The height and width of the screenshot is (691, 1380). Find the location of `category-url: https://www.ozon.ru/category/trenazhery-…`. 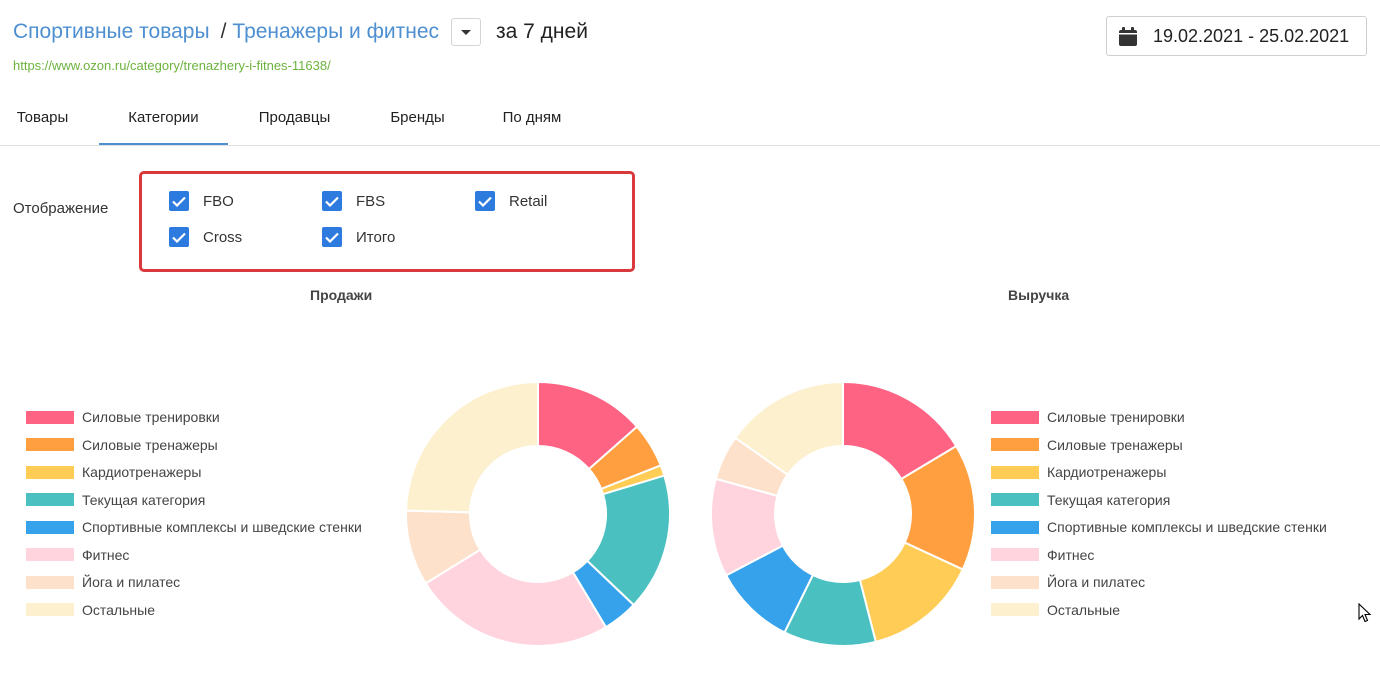

category-url: https://www.ozon.ru/category/trenazhery-… is located at coordinates (172, 65).